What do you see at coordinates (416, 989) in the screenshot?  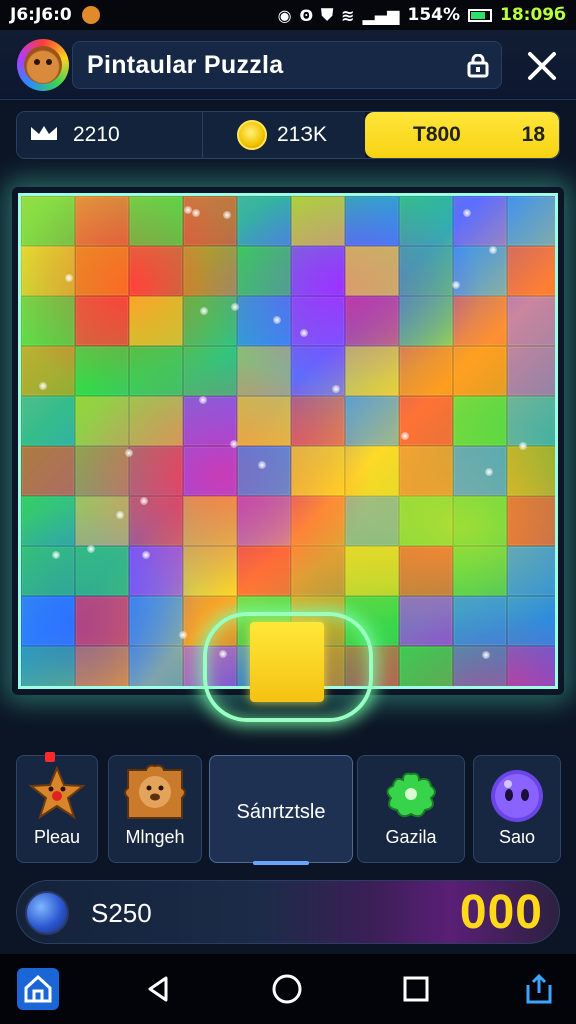 I see `recents-icon` at bounding box center [416, 989].